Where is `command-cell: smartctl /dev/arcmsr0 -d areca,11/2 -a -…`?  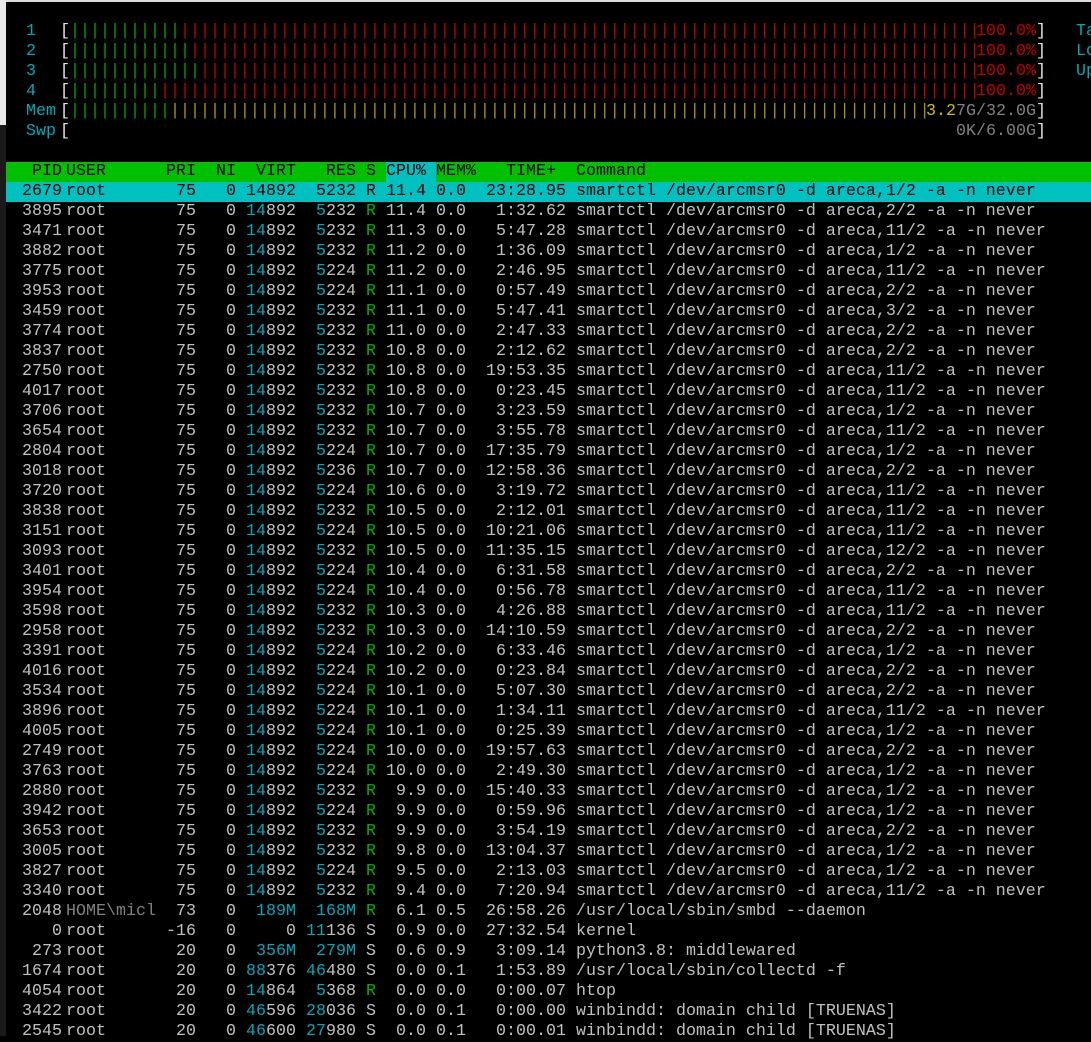 command-cell: smartctl /dev/arcmsr0 -d areca,11/2 -a -… is located at coordinates (811, 371).